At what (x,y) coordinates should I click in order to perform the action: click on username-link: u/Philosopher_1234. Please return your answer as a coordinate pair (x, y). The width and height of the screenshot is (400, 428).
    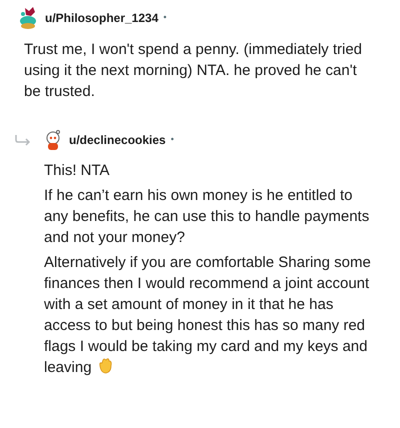
    Looking at the image, I should click on (101, 18).